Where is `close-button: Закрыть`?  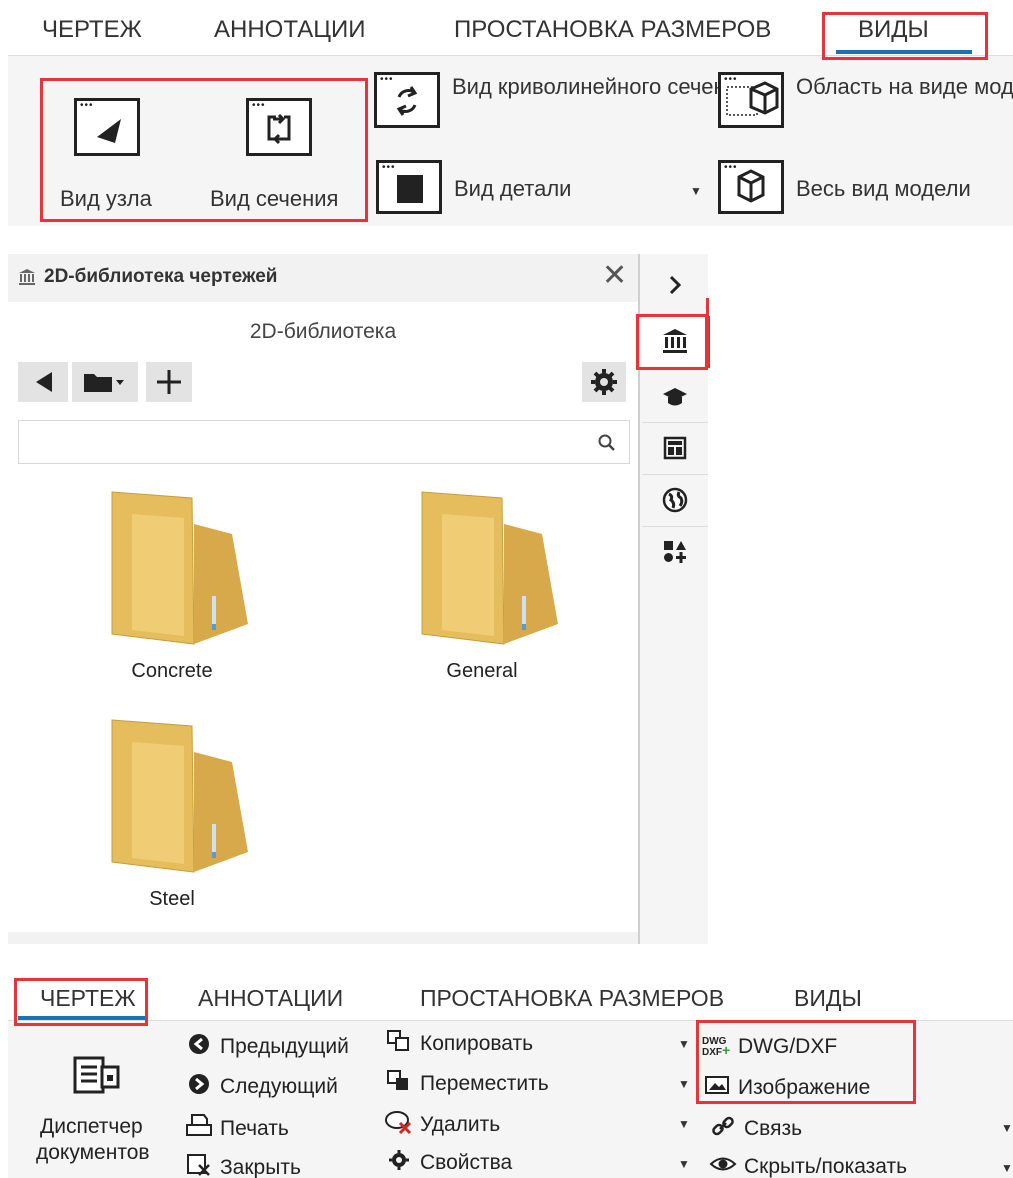
close-button: Закрыть is located at coordinates (242, 1165).